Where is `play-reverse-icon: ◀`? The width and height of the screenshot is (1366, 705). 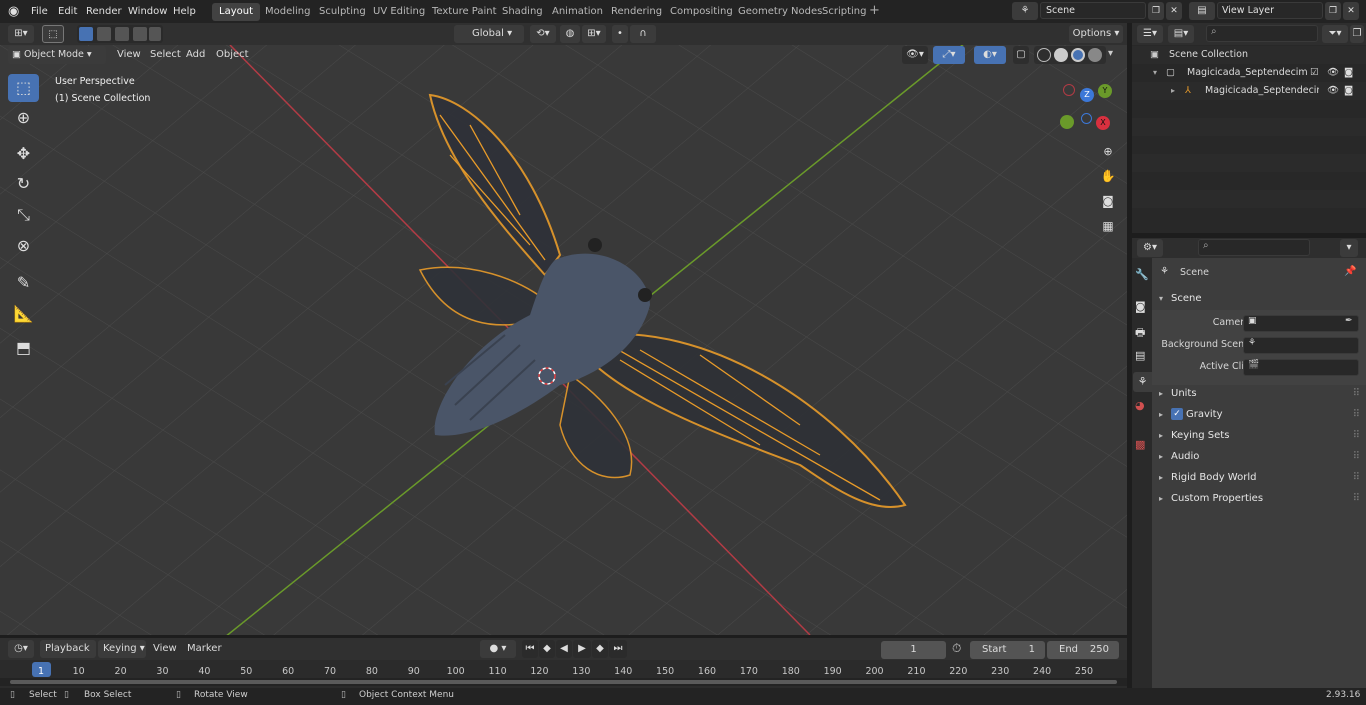
play-reverse-icon: ◀ is located at coordinates (564, 649).